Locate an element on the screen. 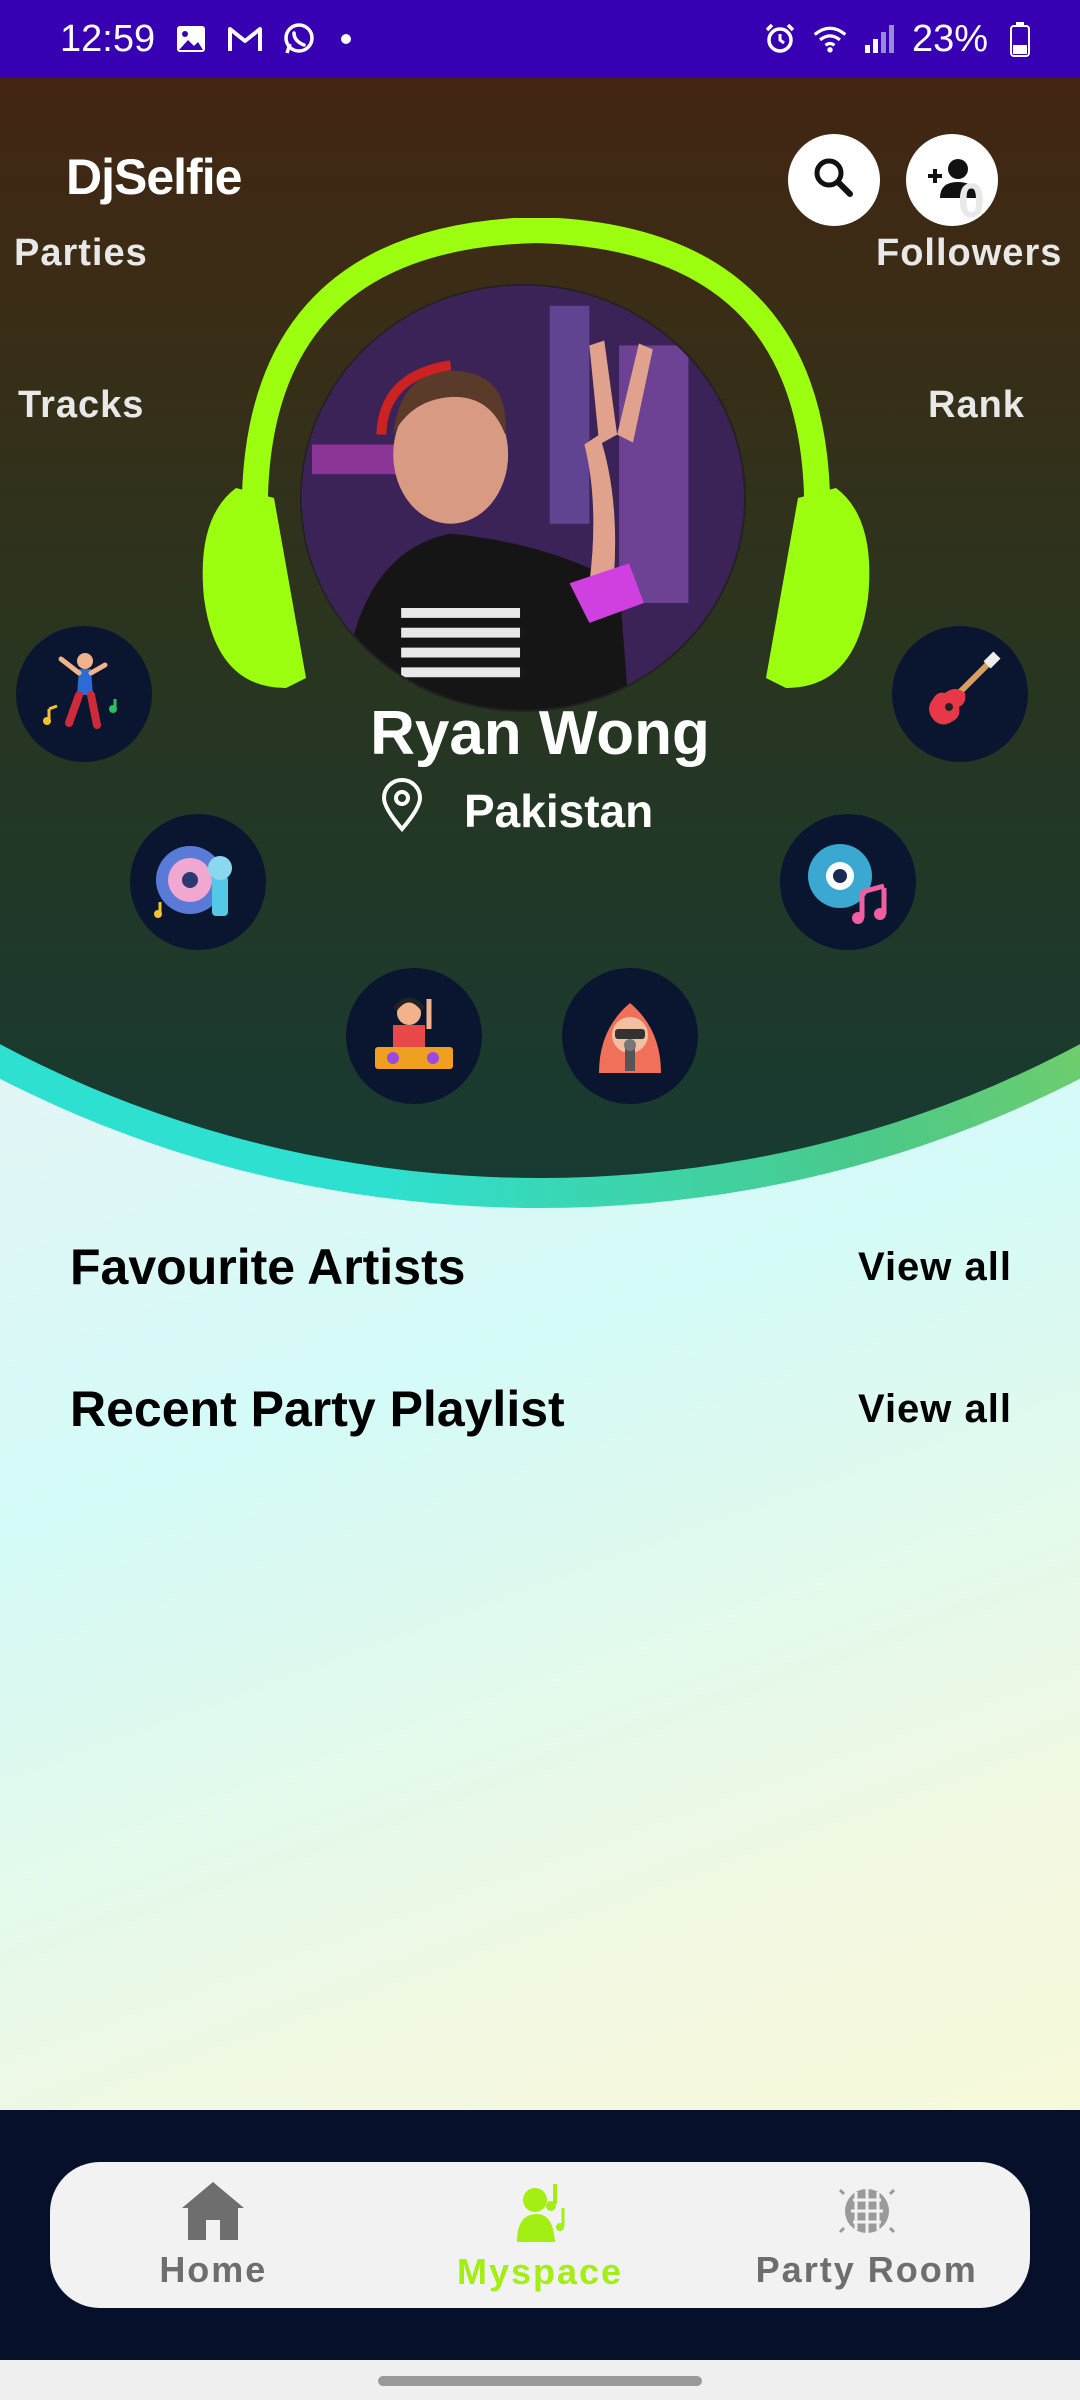 The height and width of the screenshot is (2400, 1080). genre-vinyl-button is located at coordinates (198, 882).